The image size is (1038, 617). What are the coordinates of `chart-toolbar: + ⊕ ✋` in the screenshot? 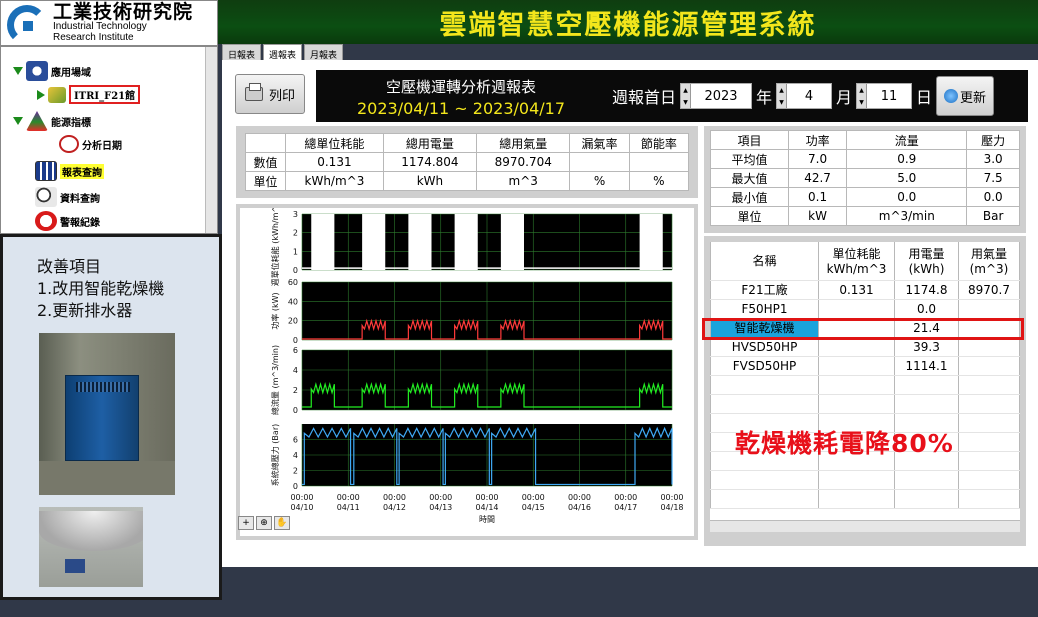 It's located at (266, 524).